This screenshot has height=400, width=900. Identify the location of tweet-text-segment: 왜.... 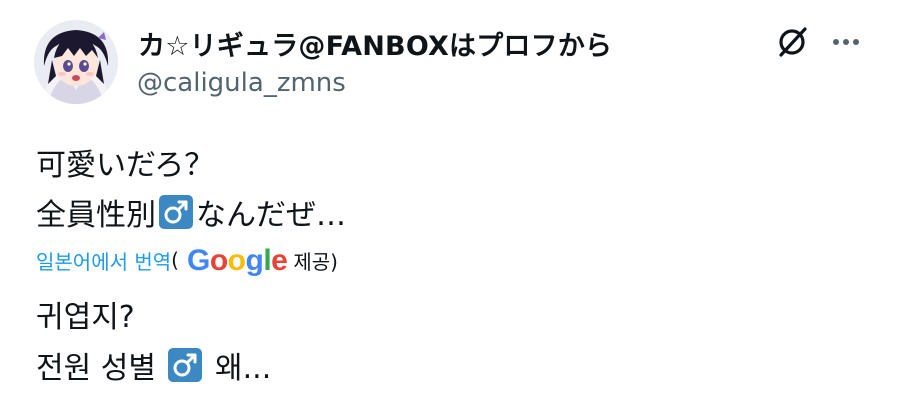
(238, 368).